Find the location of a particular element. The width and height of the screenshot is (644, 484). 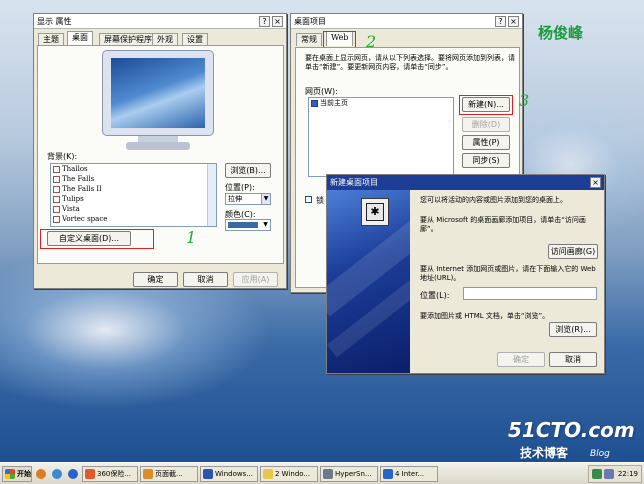

highlight-new-button is located at coordinates (486, 105).